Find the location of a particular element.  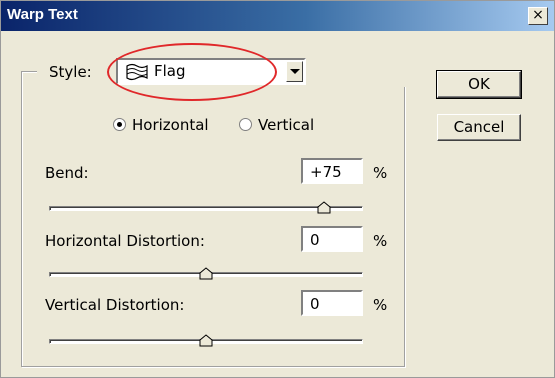

close-icon: × is located at coordinates (538, 15).